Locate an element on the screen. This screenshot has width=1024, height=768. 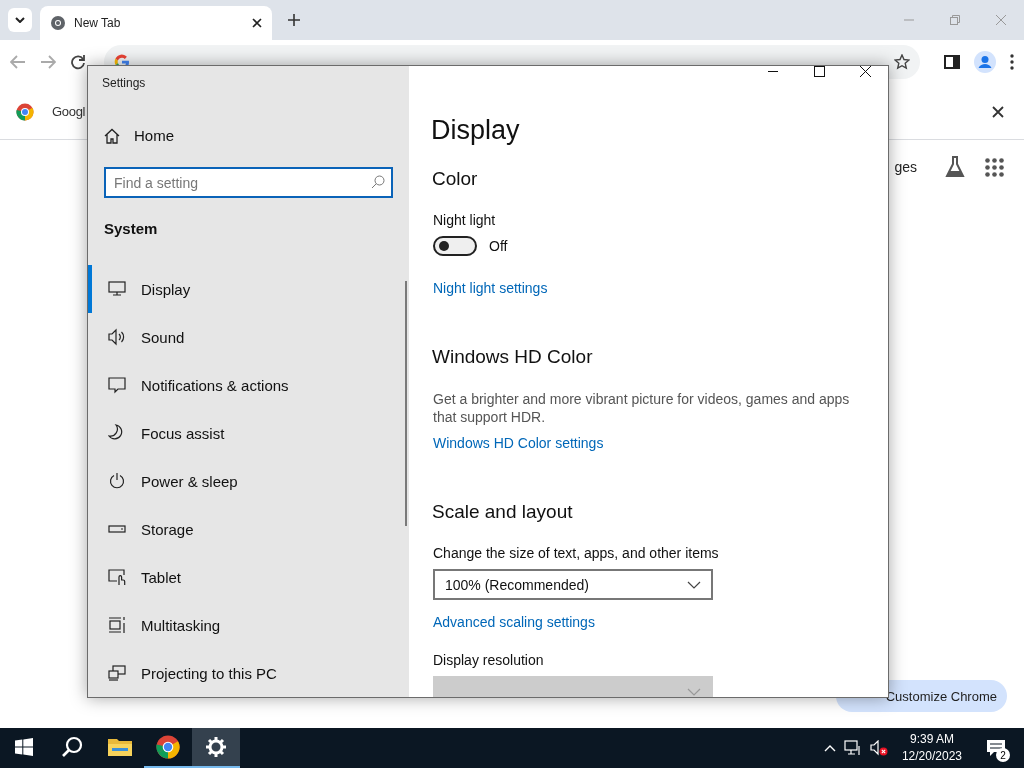
projector-icon is located at coordinates (117, 673).